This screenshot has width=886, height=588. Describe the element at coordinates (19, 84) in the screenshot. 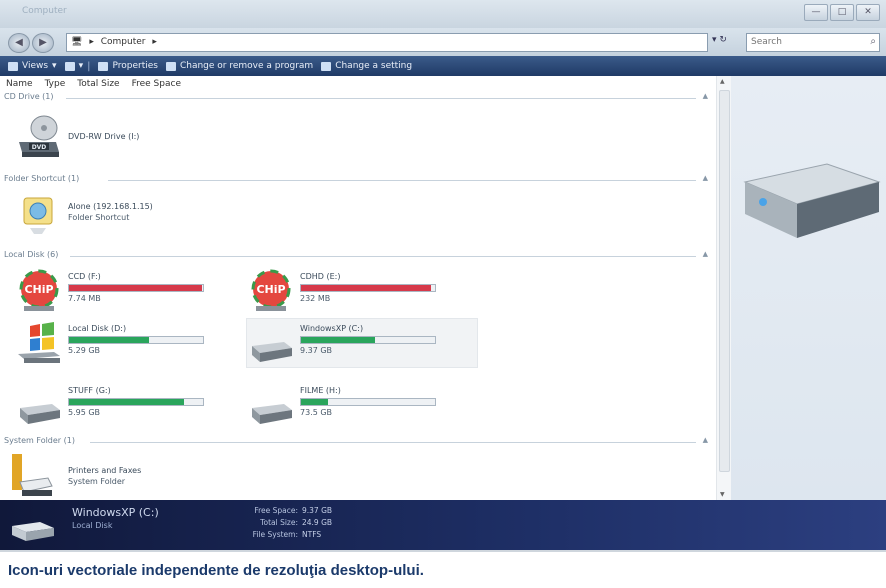

I see `column-name: Name` at that location.